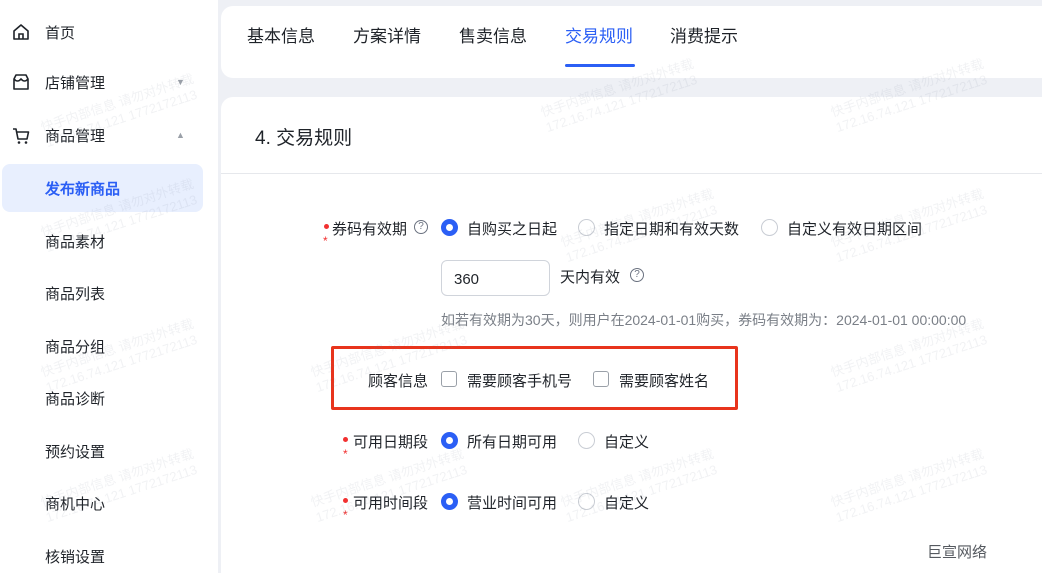  I want to click on sidebar-item-label: 商品诊断, so click(75, 399).